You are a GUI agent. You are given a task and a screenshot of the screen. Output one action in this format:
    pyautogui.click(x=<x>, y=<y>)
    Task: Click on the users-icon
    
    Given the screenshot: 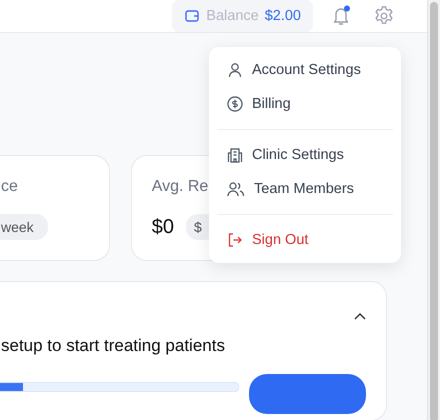 What is the action you would take?
    pyautogui.click(x=236, y=189)
    